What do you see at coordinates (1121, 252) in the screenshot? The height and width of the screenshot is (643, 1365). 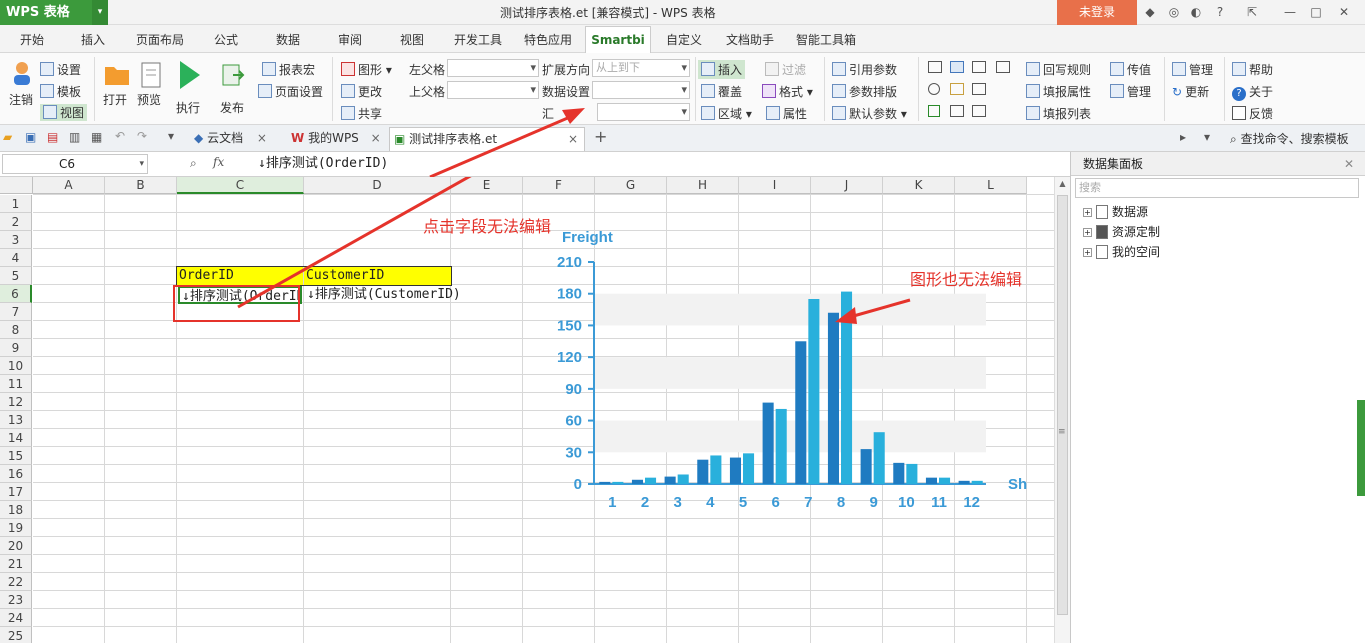 I see `tree-item-my-space: + 我的空间` at bounding box center [1121, 252].